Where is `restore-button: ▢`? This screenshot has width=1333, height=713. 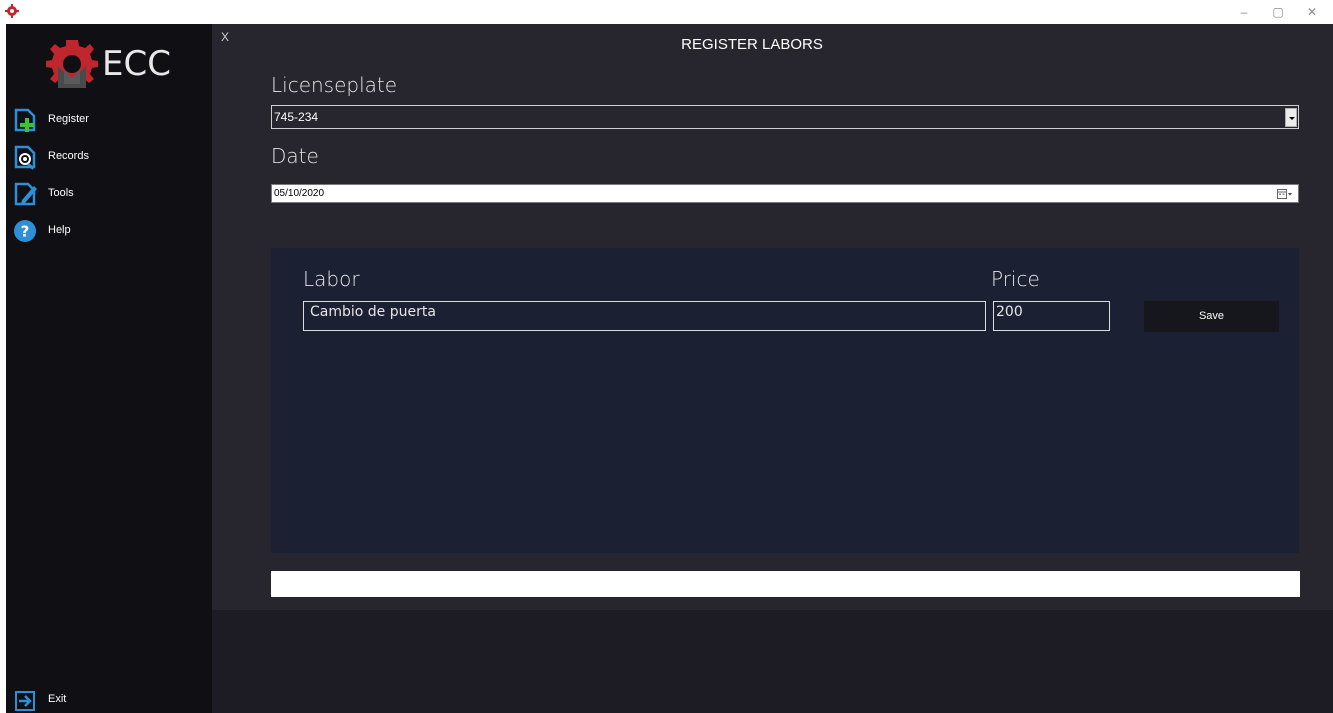 restore-button: ▢ is located at coordinates (1278, 12).